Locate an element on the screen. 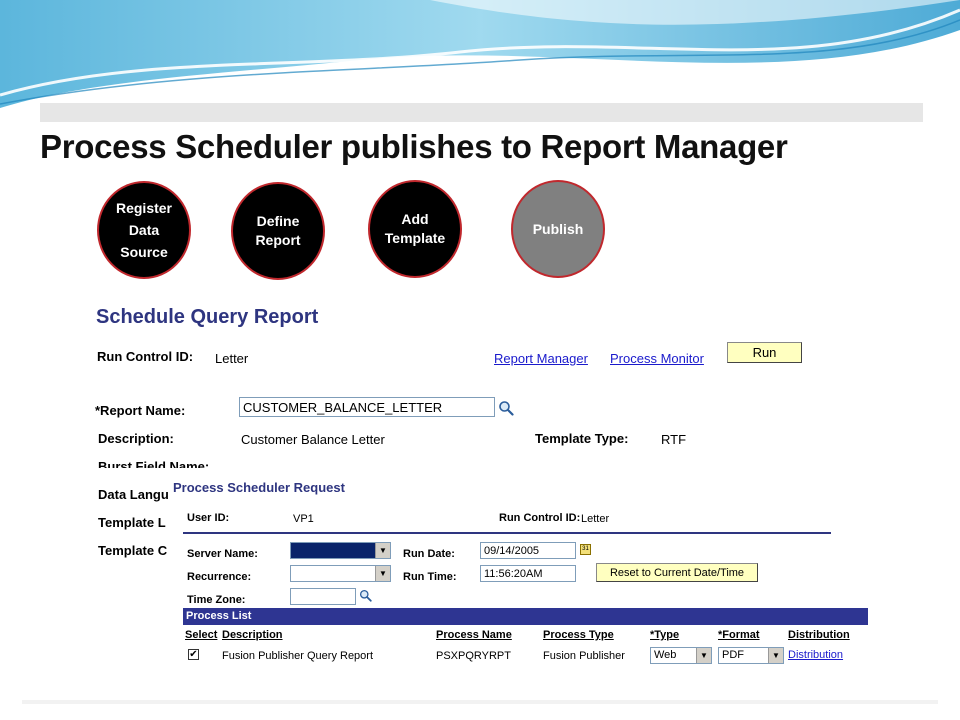 The height and width of the screenshot is (720, 960). report-name-label: *Report Name: is located at coordinates (140, 410).